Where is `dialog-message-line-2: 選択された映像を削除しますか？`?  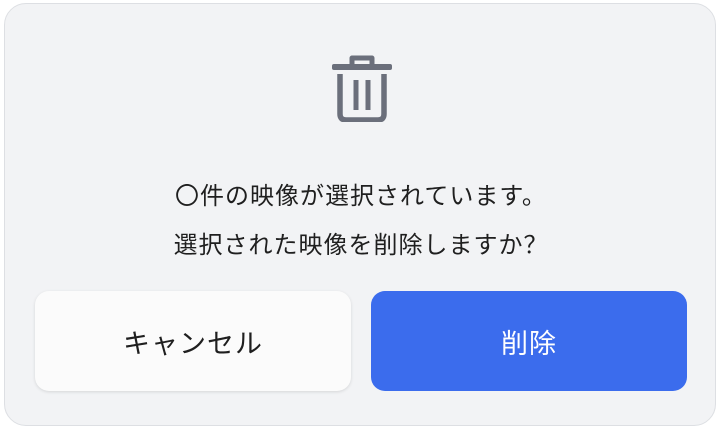 dialog-message-line-2: 選択された映像を削除しますか？ is located at coordinates (361, 245).